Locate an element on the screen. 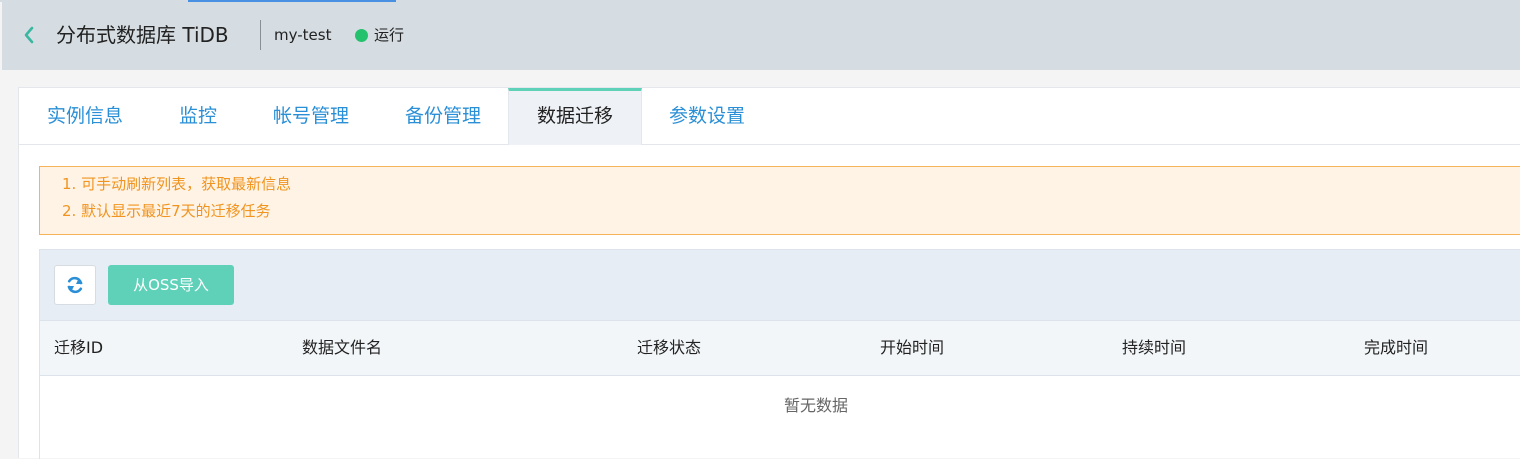  tab-backup-management: 备份管理 is located at coordinates (443, 116).